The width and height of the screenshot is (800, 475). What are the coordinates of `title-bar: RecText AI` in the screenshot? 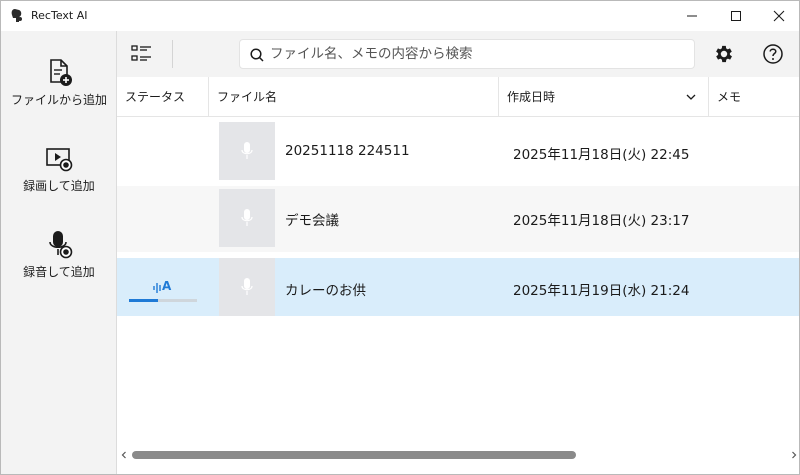 It's located at (400, 16).